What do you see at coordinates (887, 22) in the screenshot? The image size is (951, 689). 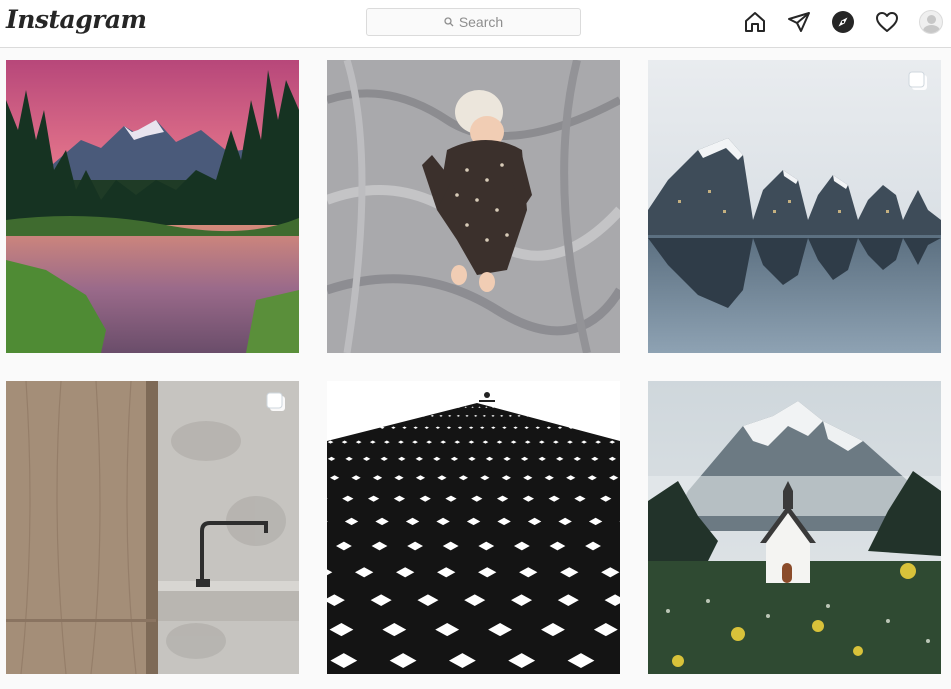 I see `activity-icon` at bounding box center [887, 22].